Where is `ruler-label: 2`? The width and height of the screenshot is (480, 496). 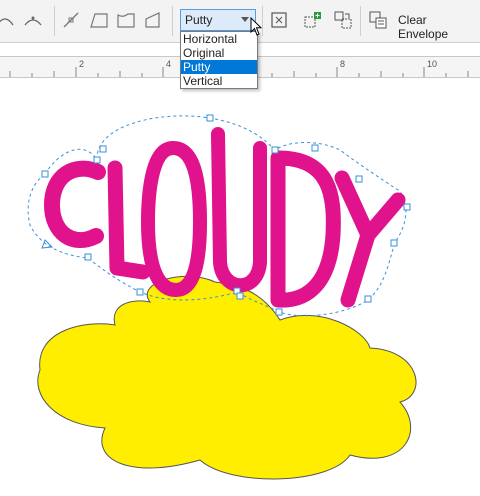 ruler-label: 2 is located at coordinates (82, 64).